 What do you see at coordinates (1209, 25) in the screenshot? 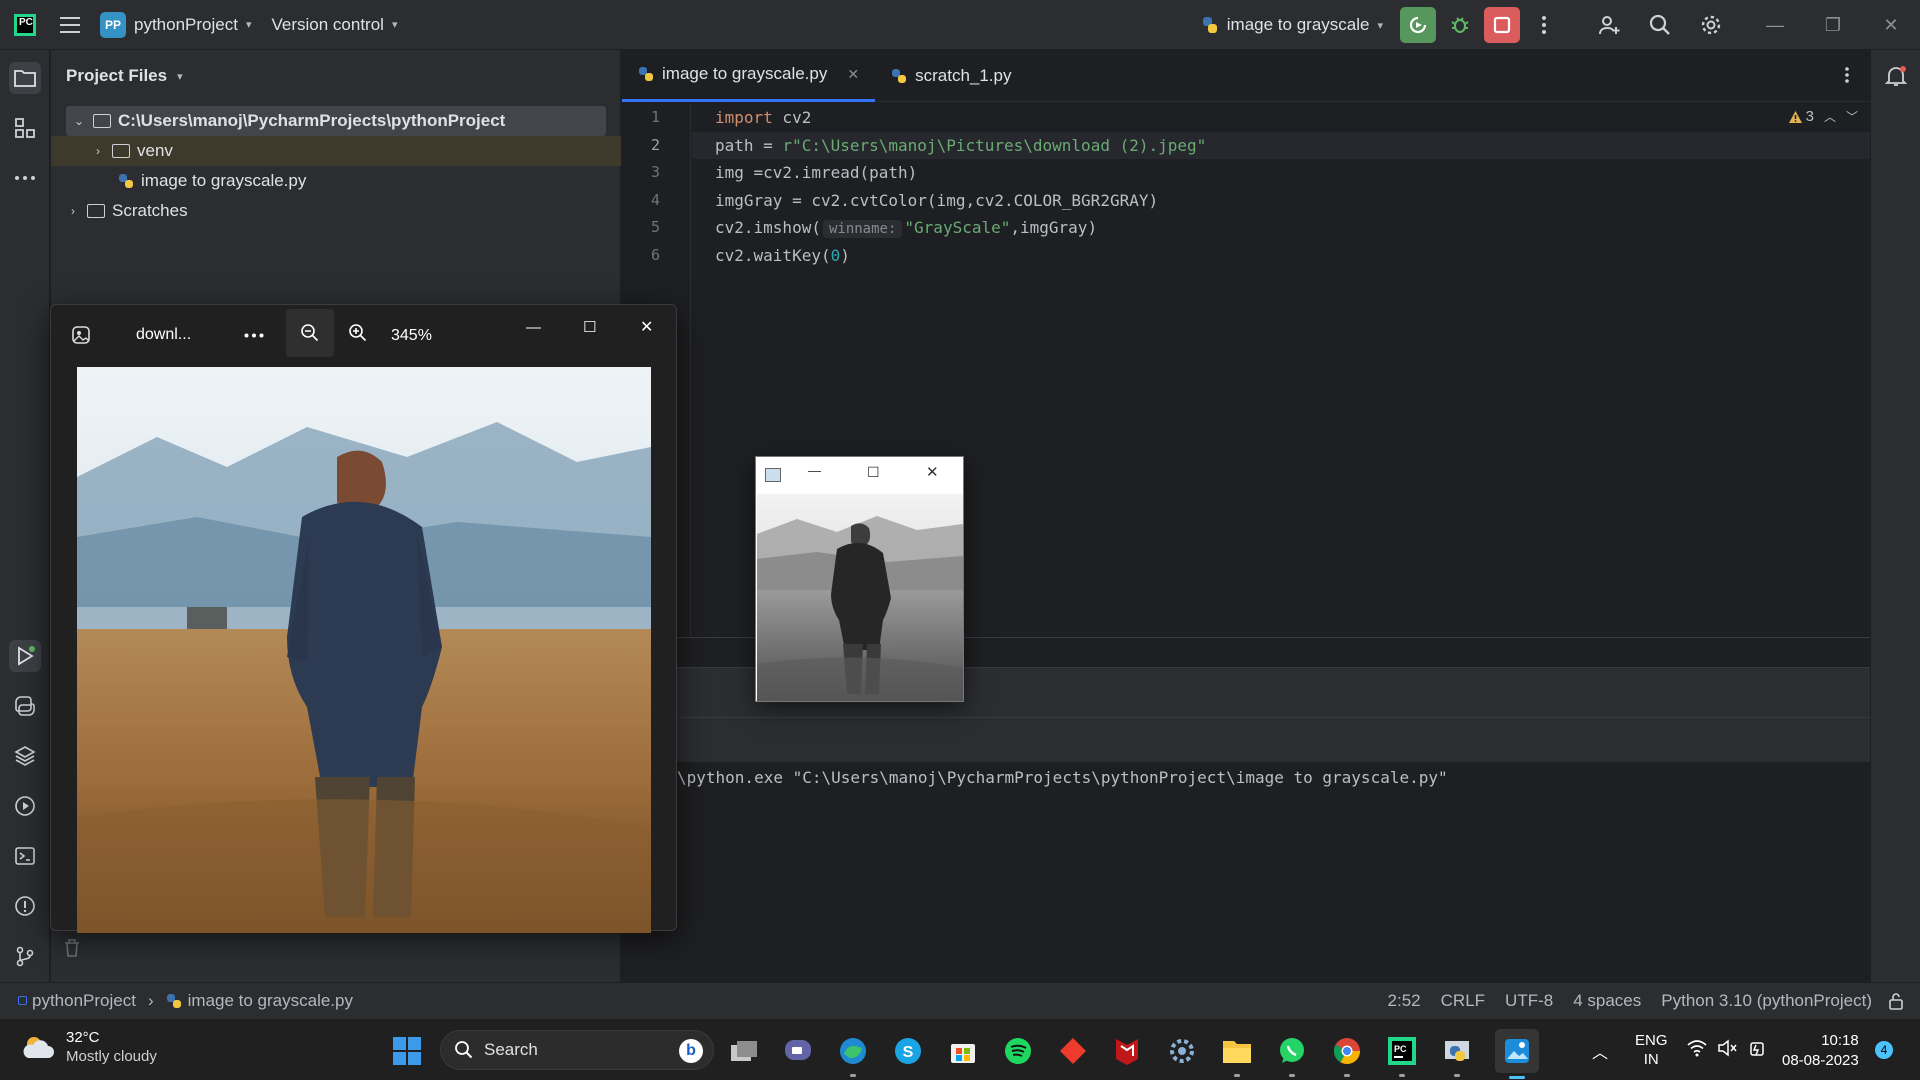
I see `python-icon` at bounding box center [1209, 25].